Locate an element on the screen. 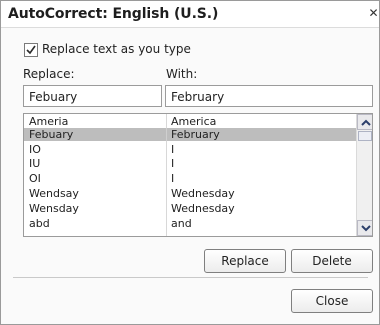 Image resolution: width=380 pixels, height=325 pixels. row-replace-text: IU is located at coordinates (35, 163).